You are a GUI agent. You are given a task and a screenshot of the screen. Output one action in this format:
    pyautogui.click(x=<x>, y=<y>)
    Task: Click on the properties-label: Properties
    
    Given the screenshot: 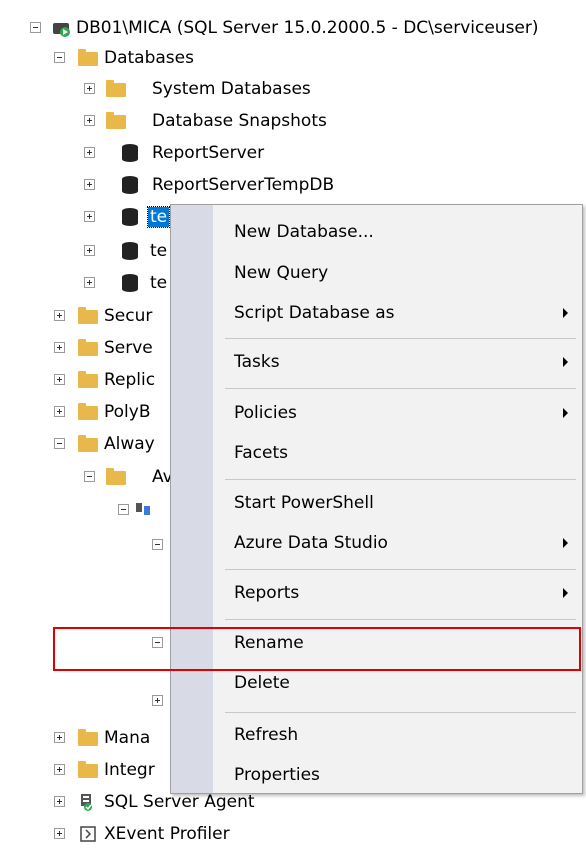 What is the action you would take?
    pyautogui.click(x=277, y=775)
    